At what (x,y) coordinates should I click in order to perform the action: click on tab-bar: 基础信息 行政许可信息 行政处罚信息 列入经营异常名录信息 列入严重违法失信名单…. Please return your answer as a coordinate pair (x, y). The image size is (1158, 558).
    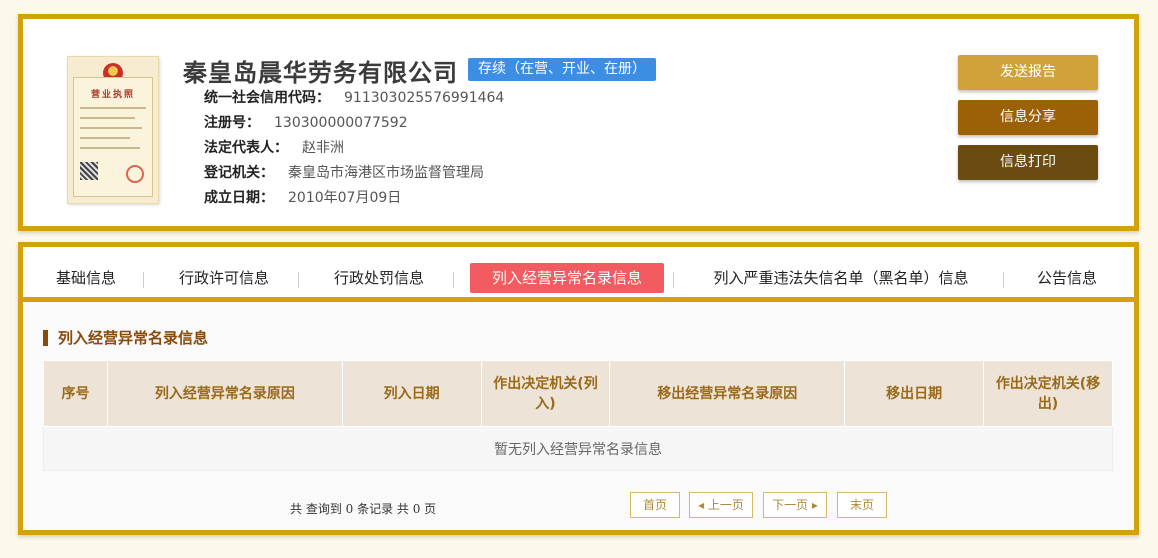
    Looking at the image, I should click on (578, 274).